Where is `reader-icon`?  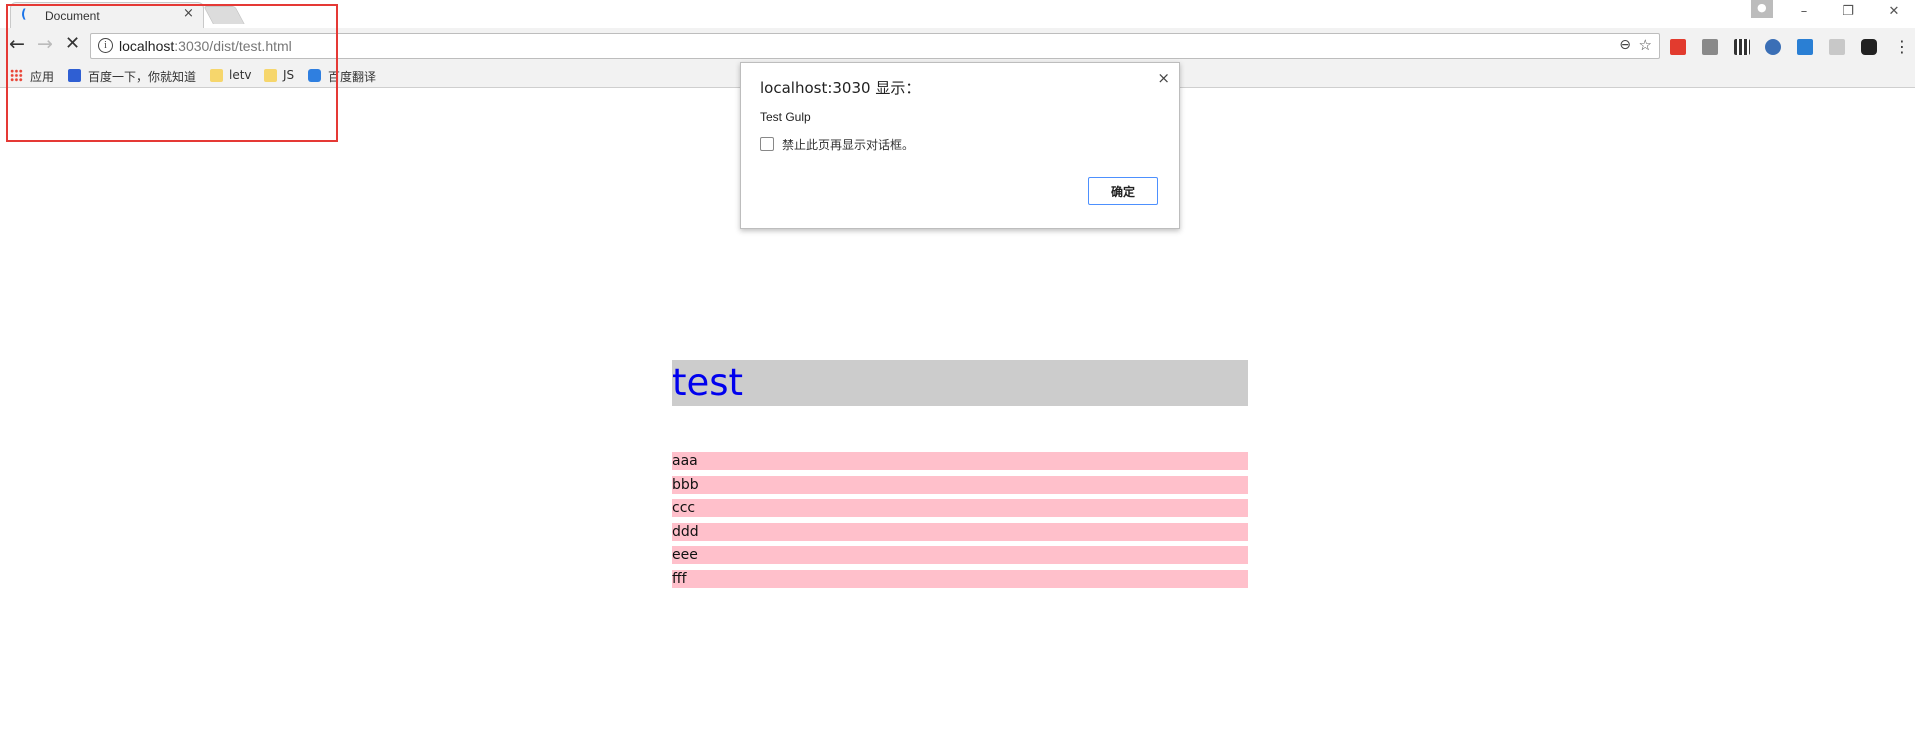
reader-icon is located at coordinates (1837, 47).